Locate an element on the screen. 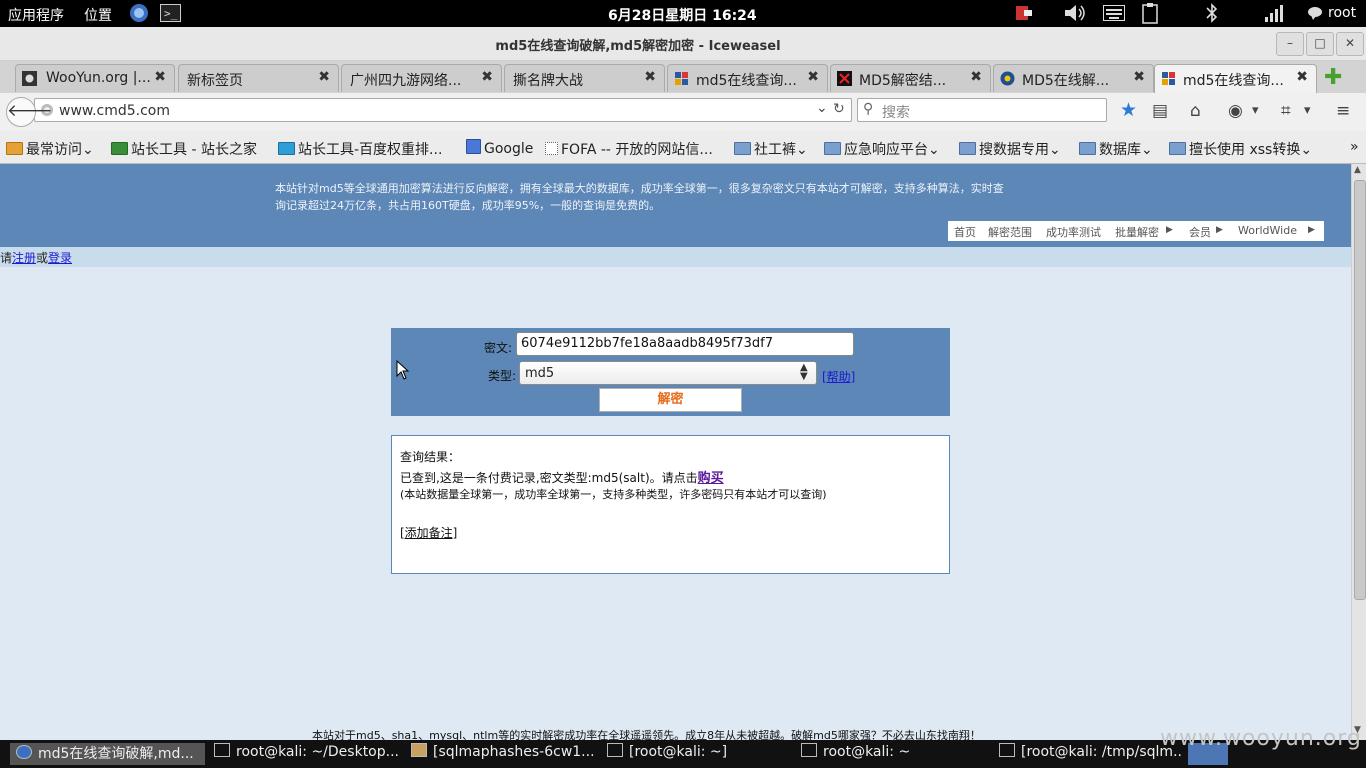 The width and height of the screenshot is (1366, 768). tab-md5-query-1: md5在线查询... ✖ is located at coordinates (747, 78).